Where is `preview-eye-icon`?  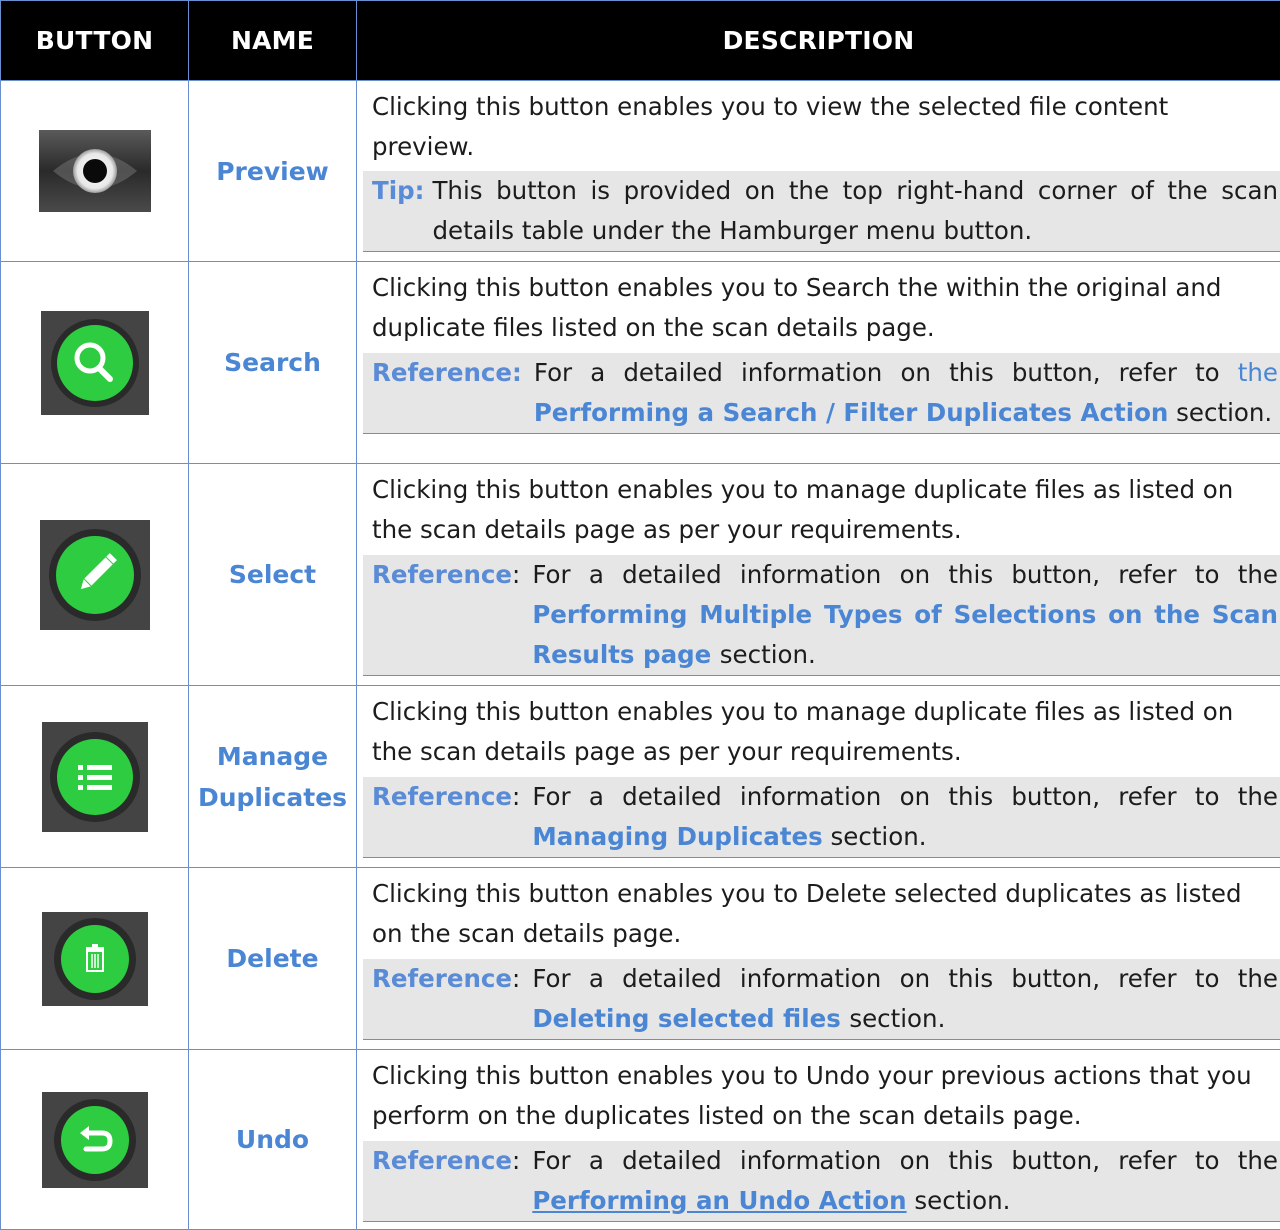
preview-eye-icon is located at coordinates (94, 171).